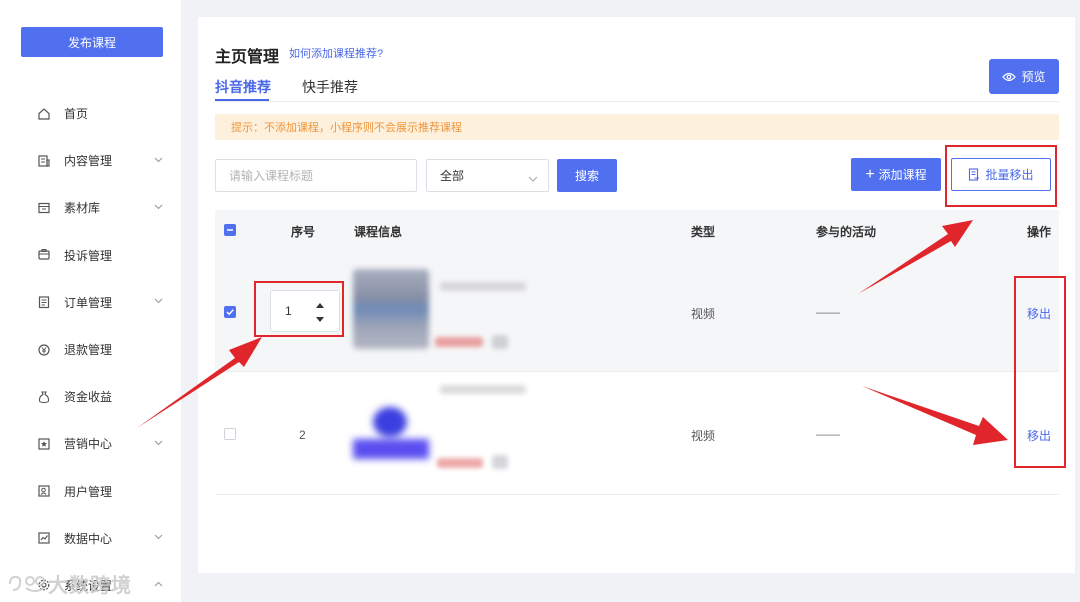 The width and height of the screenshot is (1080, 602). I want to click on tab-kuaishou: 快手推荐, so click(330, 87).